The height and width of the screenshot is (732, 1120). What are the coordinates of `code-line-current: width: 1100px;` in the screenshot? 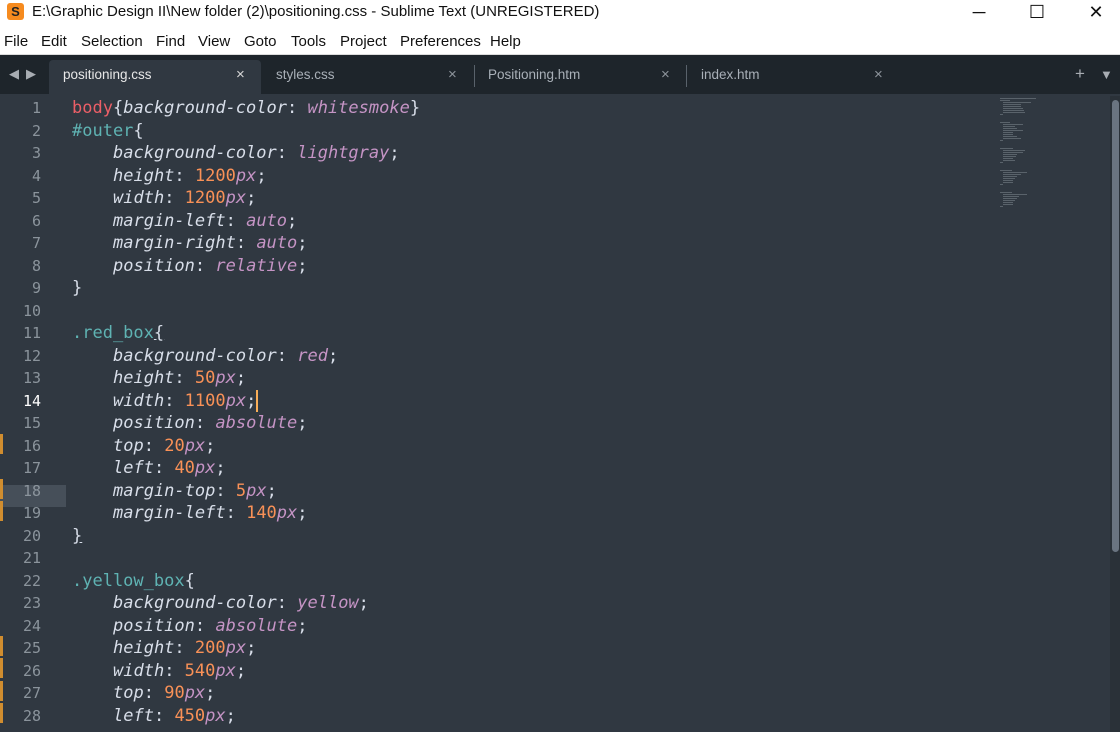 It's located at (186, 400).